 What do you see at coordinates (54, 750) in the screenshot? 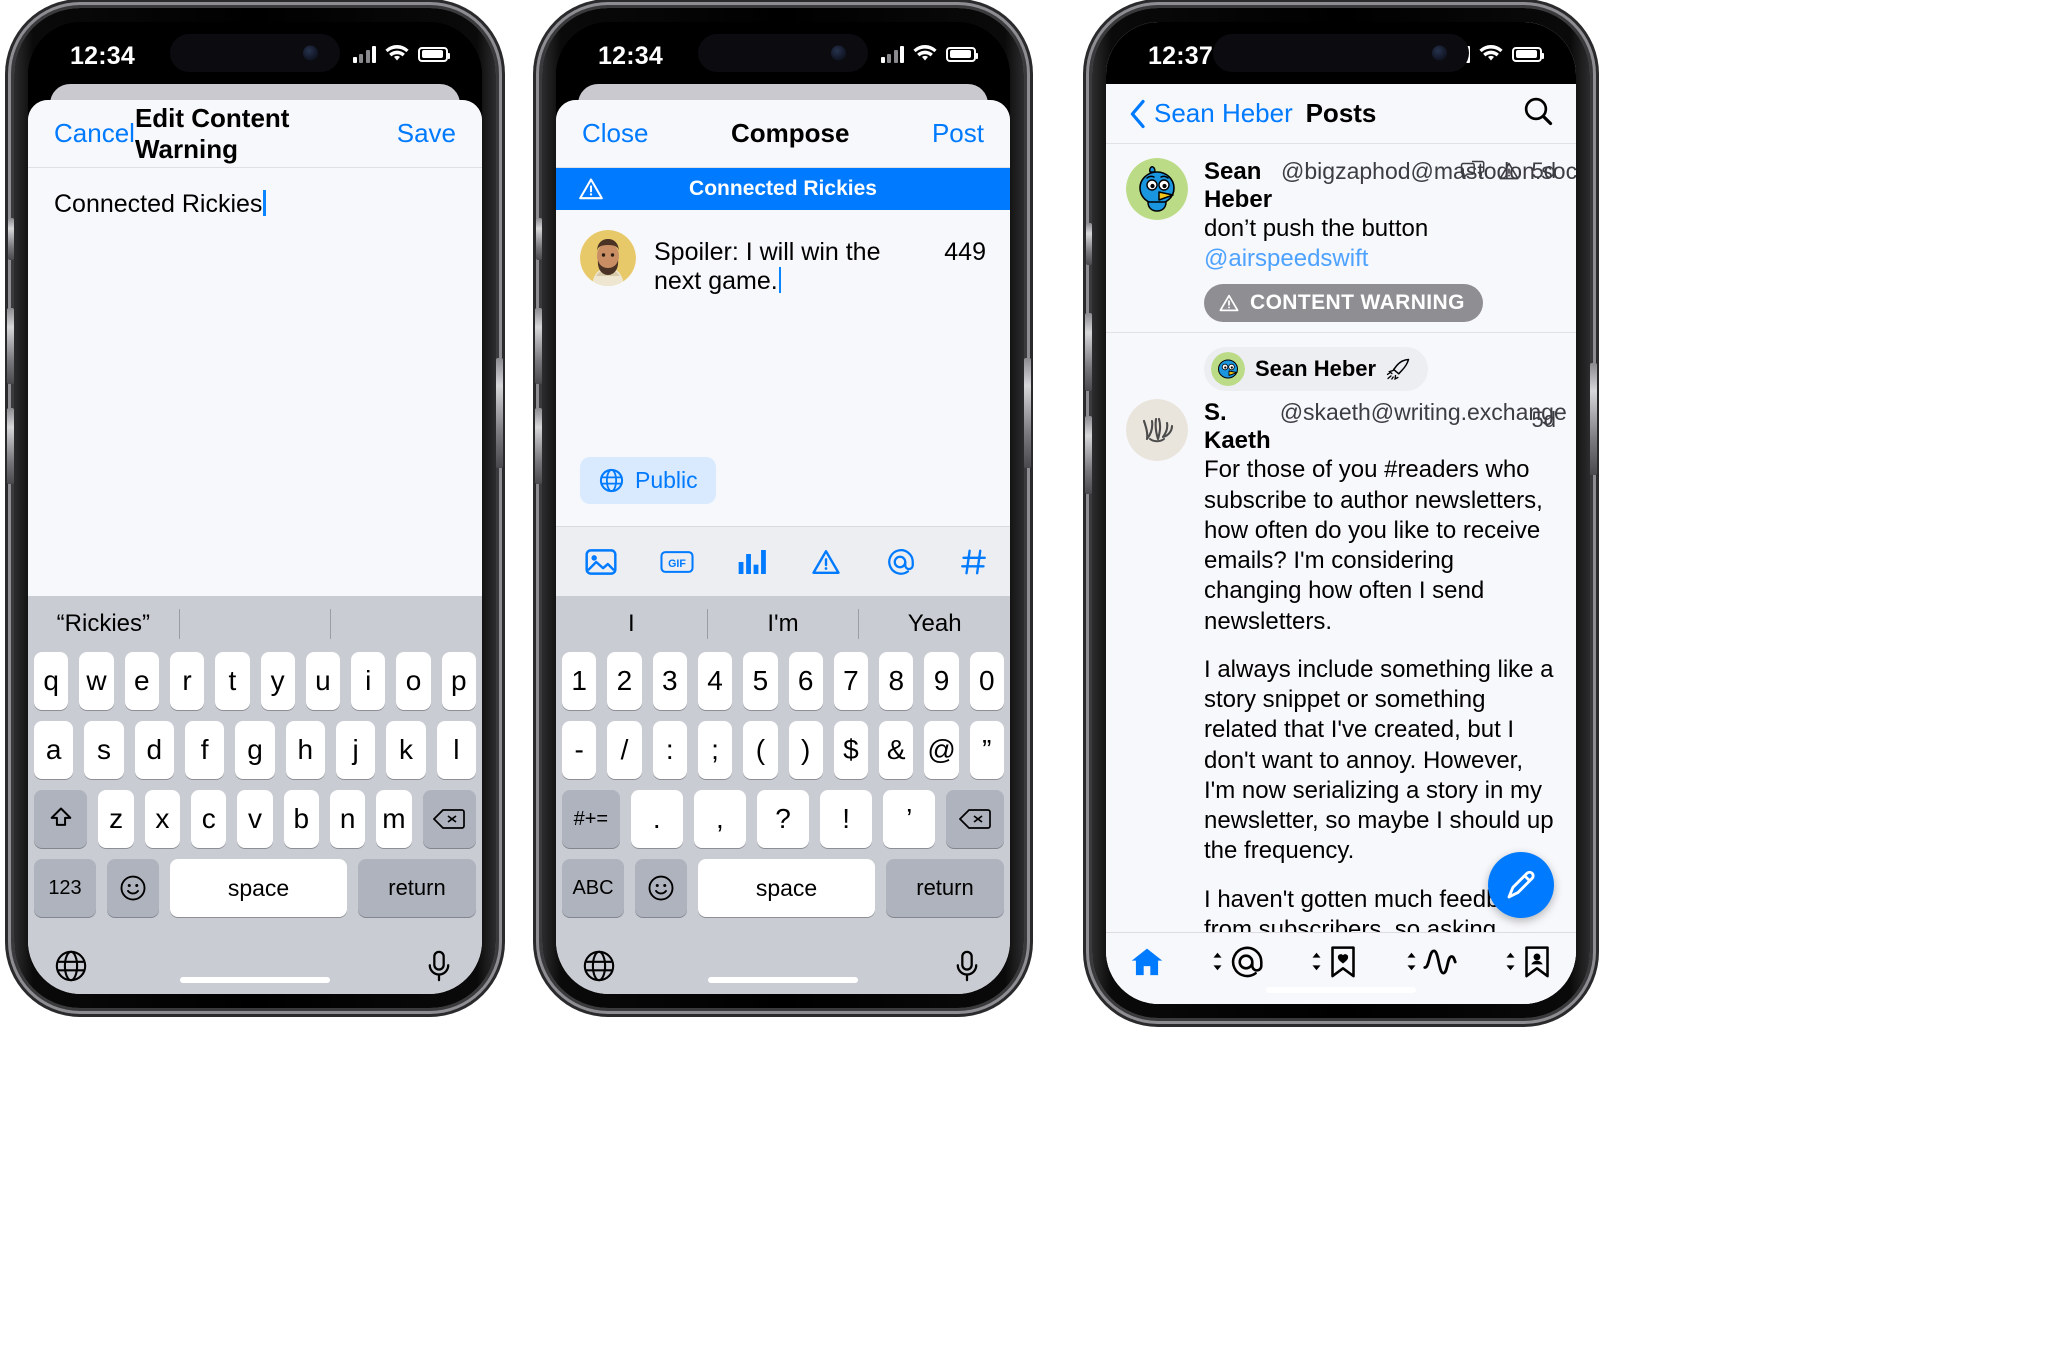
I see `key-a: a` at bounding box center [54, 750].